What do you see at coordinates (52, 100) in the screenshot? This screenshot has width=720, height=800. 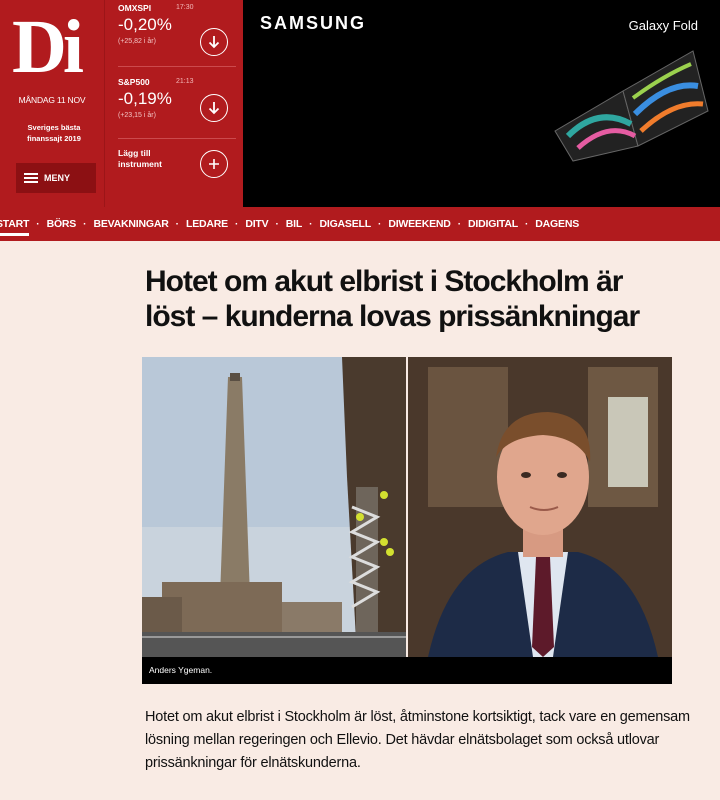 I see `current-date: MÅNDAG 11 NOV` at bounding box center [52, 100].